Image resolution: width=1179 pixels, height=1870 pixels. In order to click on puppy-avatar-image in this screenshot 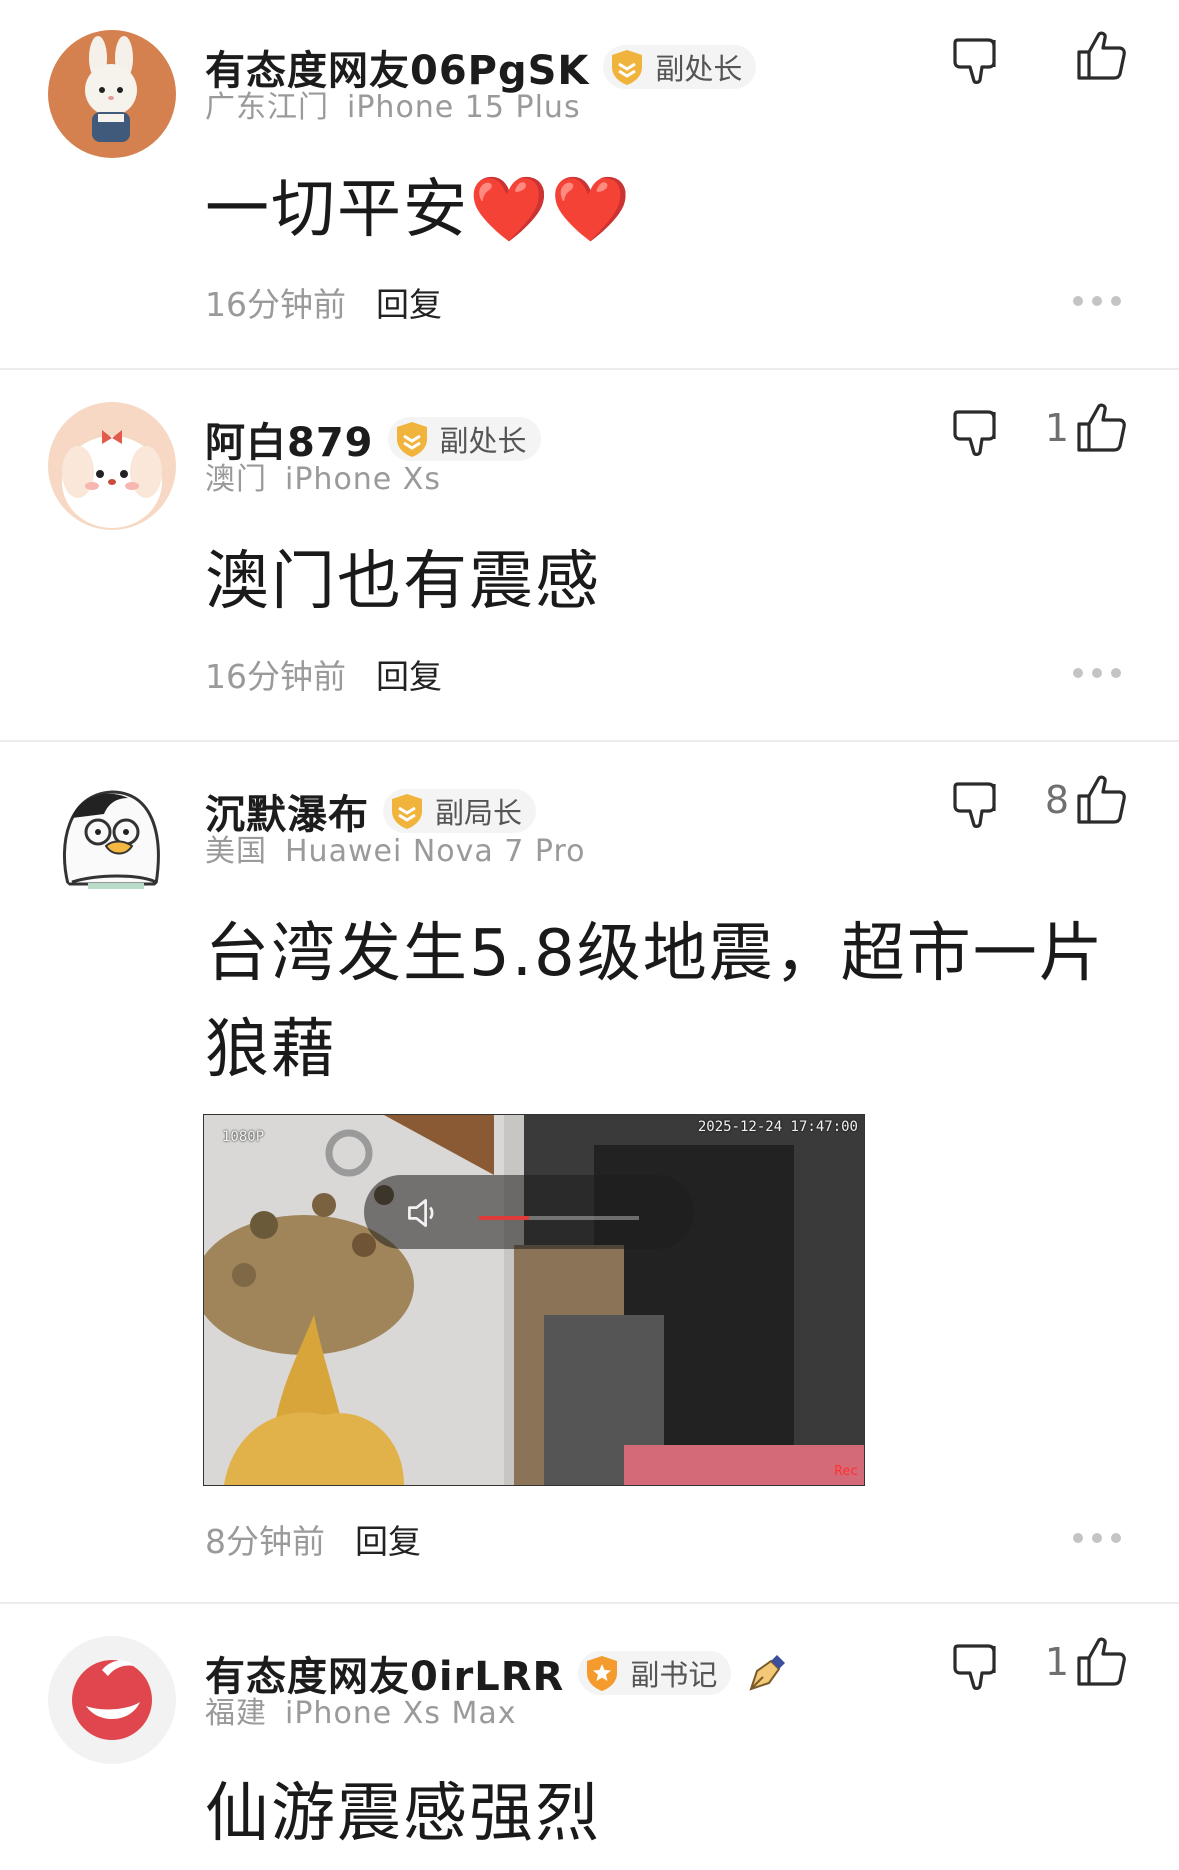, I will do `click(112, 466)`.